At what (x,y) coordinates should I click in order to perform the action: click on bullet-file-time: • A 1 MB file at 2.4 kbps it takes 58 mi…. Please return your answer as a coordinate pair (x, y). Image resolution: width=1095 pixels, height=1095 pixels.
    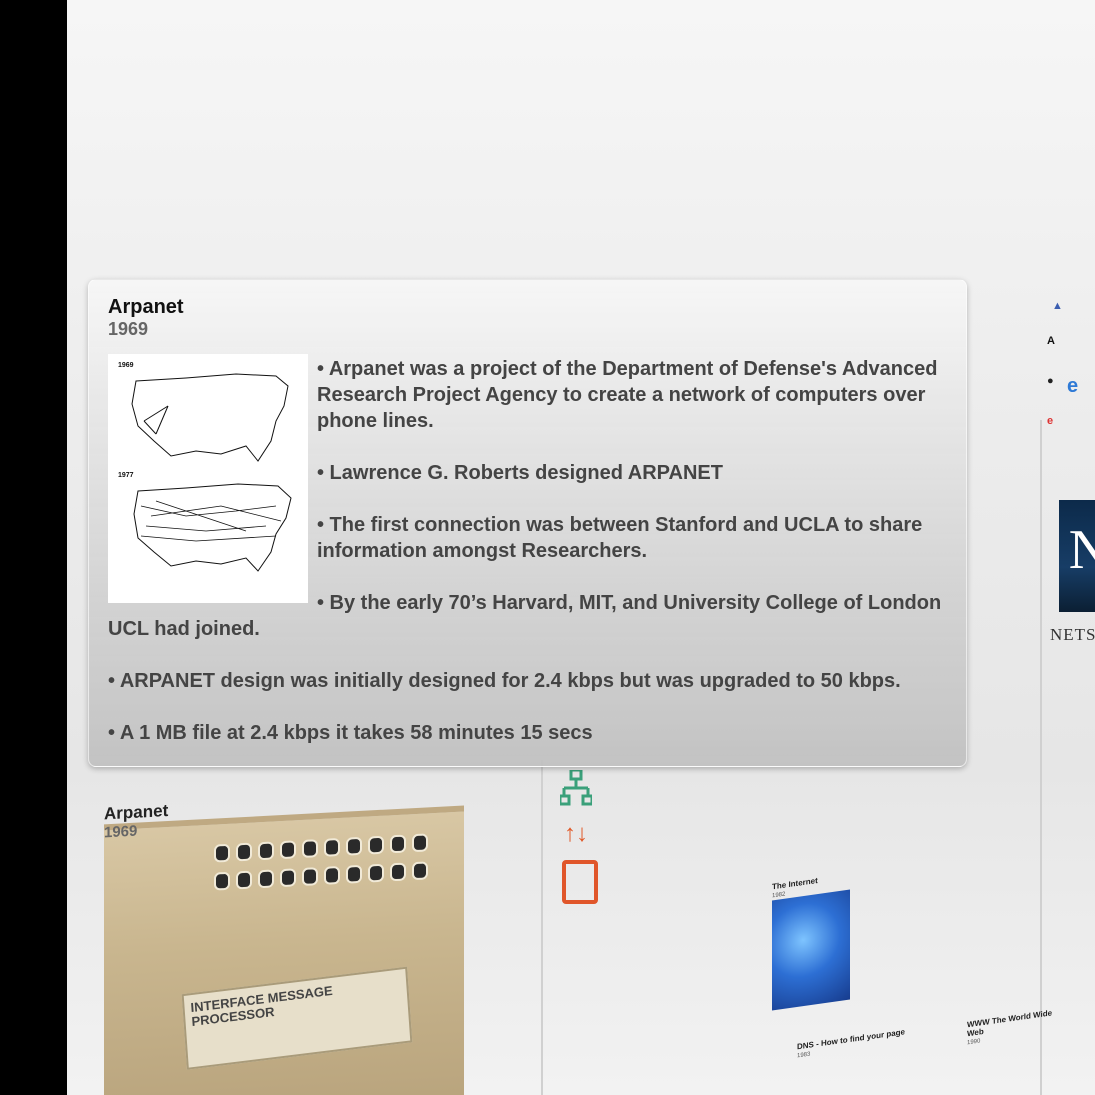
    Looking at the image, I should click on (350, 733).